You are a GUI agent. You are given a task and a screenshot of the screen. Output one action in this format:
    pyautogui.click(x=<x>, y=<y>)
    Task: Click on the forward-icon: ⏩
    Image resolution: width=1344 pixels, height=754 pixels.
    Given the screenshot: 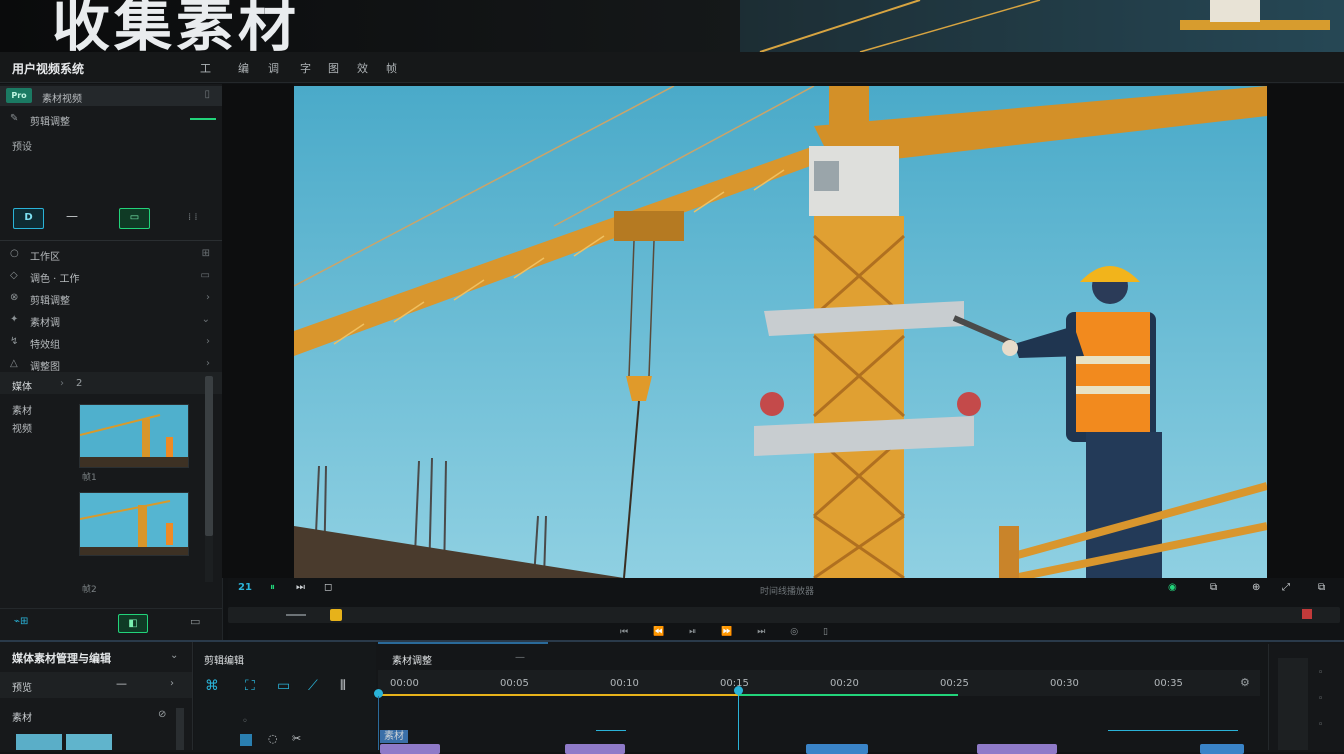 What is the action you would take?
    pyautogui.click(x=726, y=632)
    